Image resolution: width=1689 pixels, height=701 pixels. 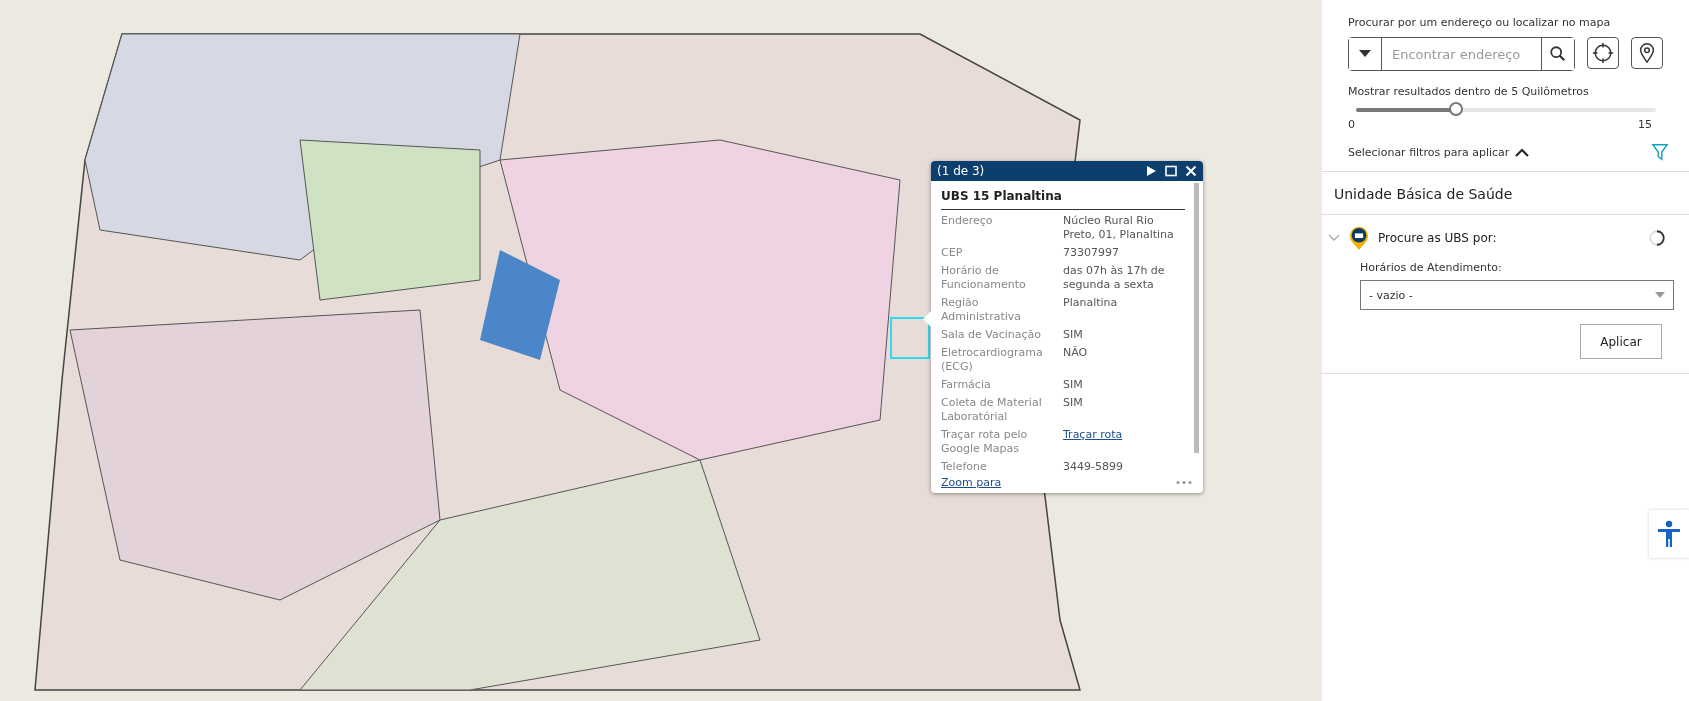 What do you see at coordinates (1461, 54) in the screenshot?
I see `search-box: Encontrar endereço` at bounding box center [1461, 54].